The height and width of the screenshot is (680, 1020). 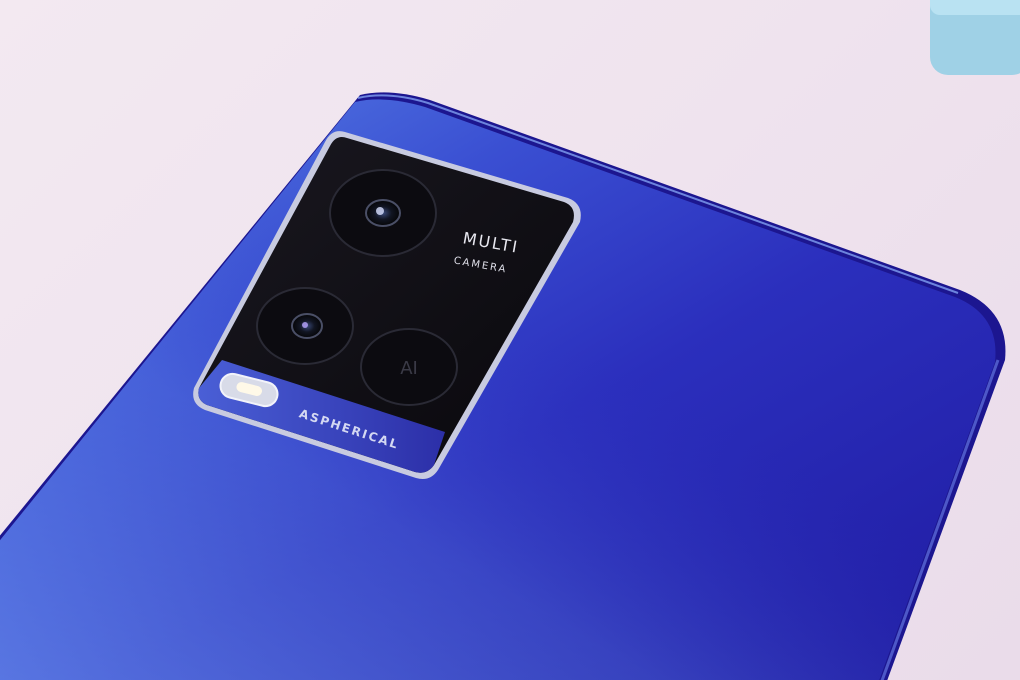 I want to click on blue-object, so click(x=975, y=37).